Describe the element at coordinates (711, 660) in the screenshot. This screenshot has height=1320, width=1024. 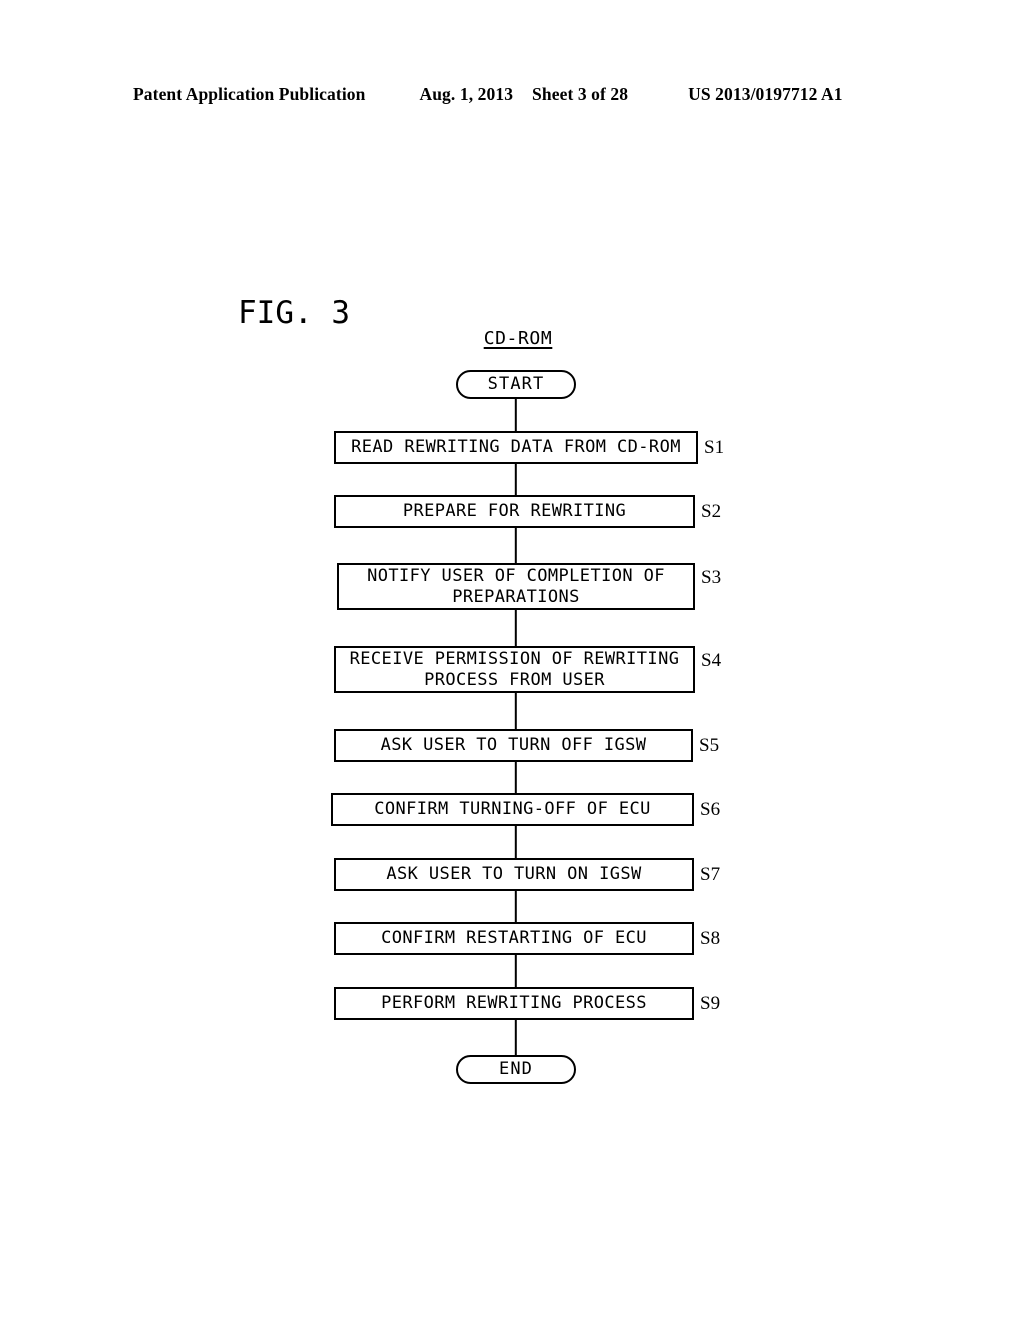
I see `step-label-s4: S4` at that location.